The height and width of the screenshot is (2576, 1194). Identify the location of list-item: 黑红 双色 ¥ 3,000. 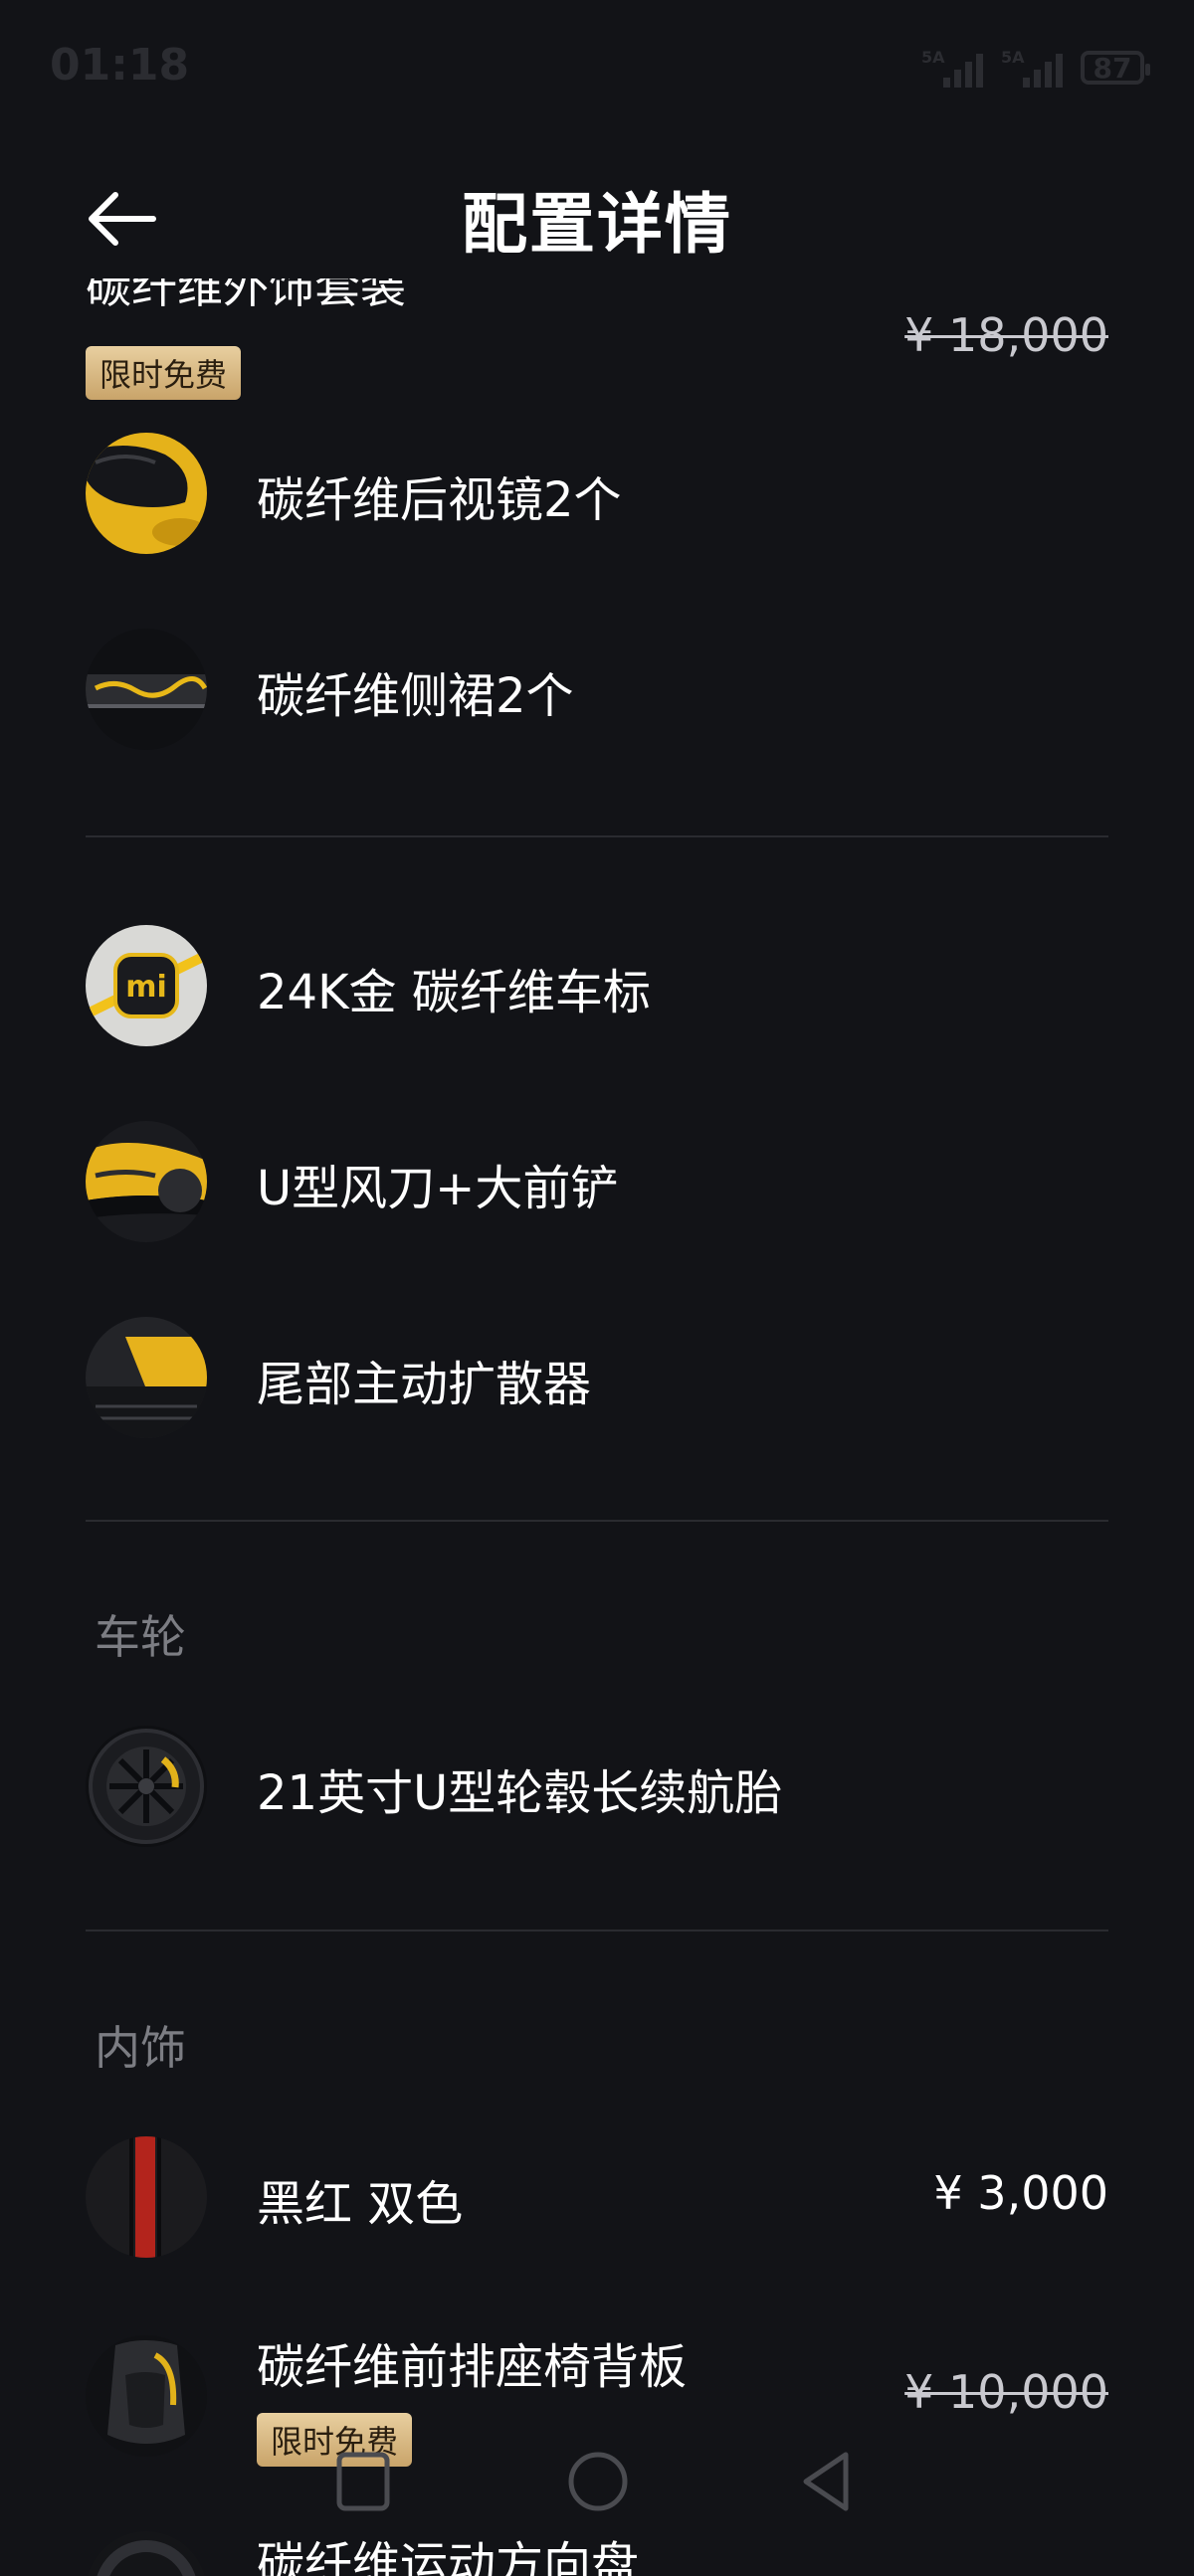
(597, 2201).